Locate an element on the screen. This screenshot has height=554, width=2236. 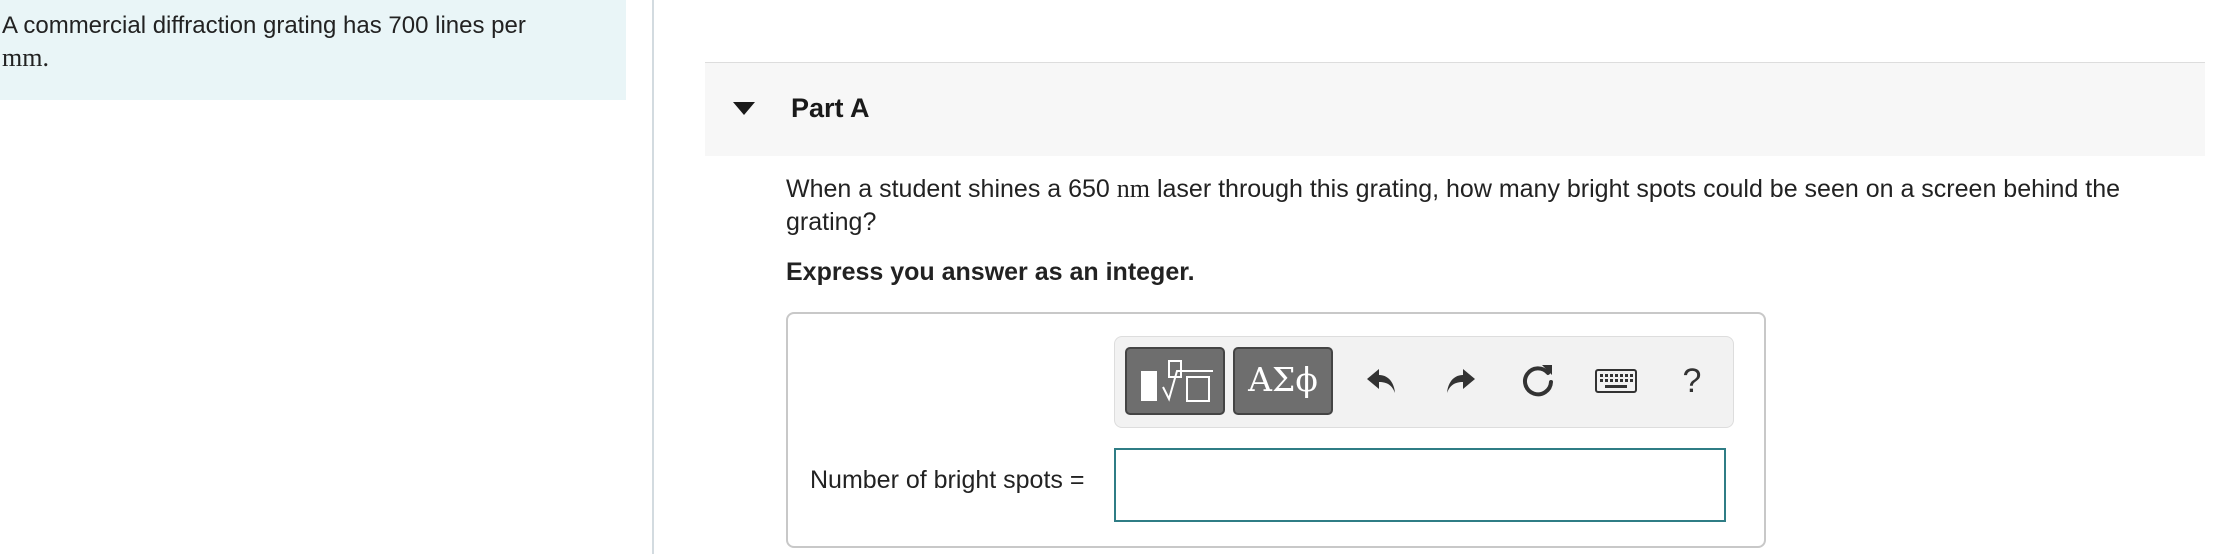
greek-symbols-button: ΑΣϕ is located at coordinates (1283, 381).